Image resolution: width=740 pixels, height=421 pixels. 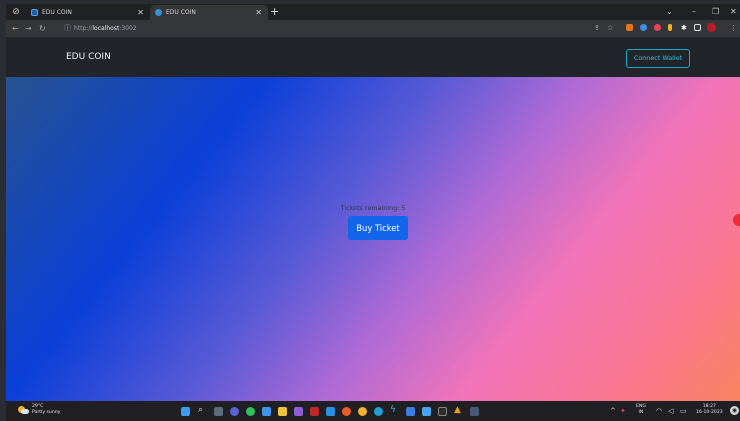 What do you see at coordinates (185, 411) in the screenshot?
I see `start-windows-icon` at bounding box center [185, 411].